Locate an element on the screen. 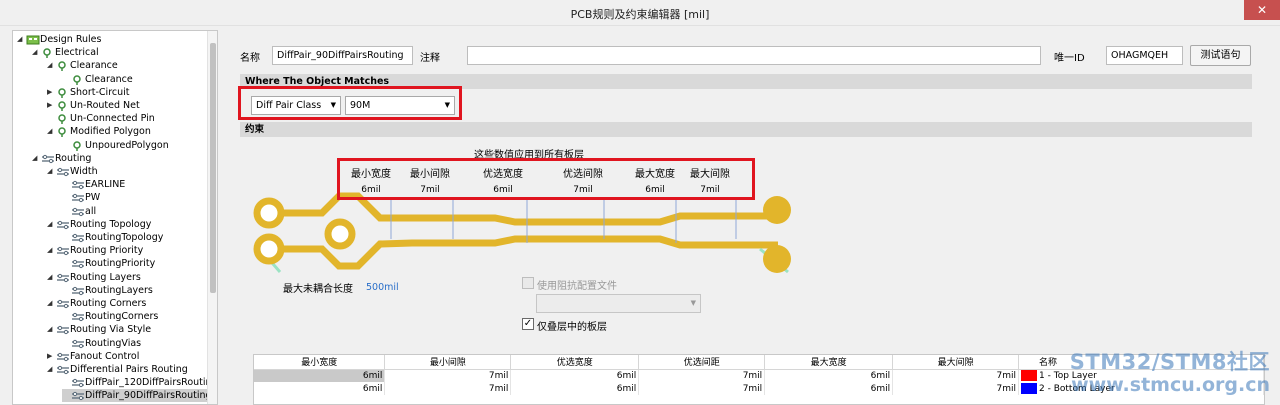 The image size is (1280, 405). tree-item: ◢ Differential Pairs Routing is located at coordinates (127, 369).